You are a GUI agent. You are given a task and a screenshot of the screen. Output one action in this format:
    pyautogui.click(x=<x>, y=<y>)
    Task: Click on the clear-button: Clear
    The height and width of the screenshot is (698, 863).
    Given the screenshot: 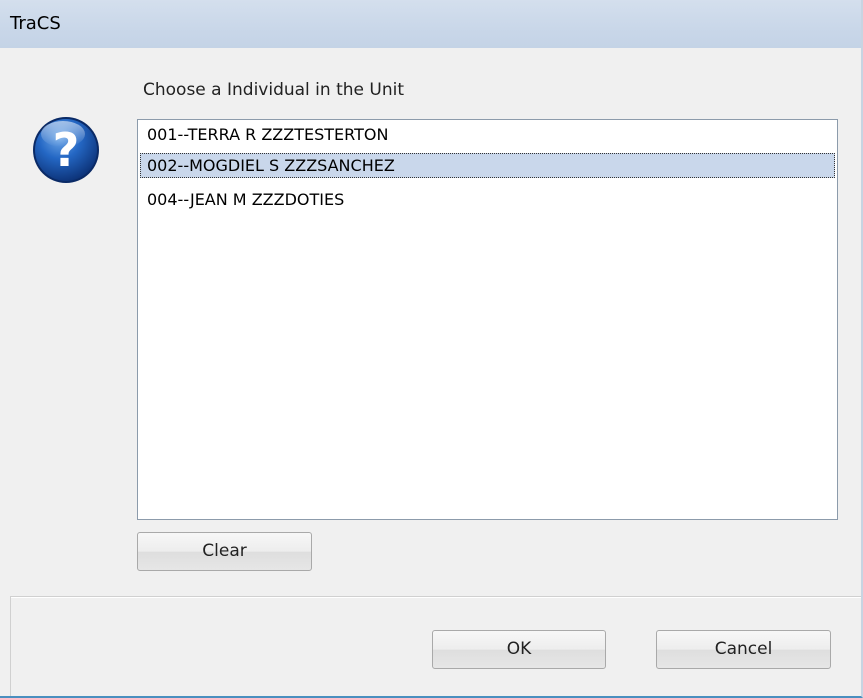 What is the action you would take?
    pyautogui.click(x=224, y=551)
    